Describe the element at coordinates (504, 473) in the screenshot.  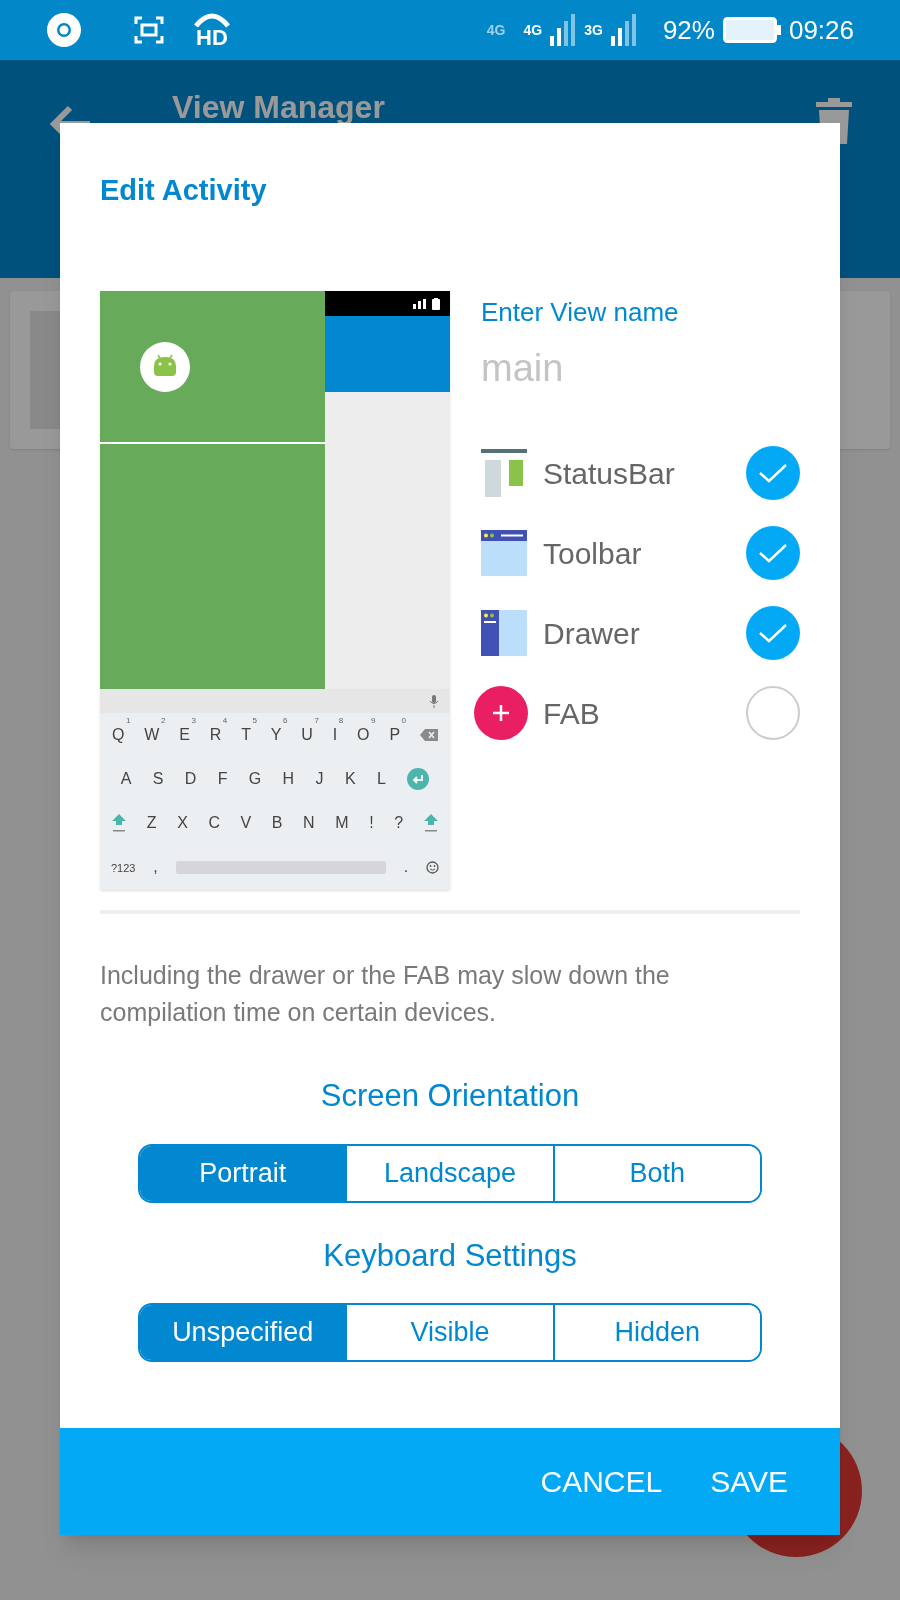
I see `status-bar-icon` at that location.